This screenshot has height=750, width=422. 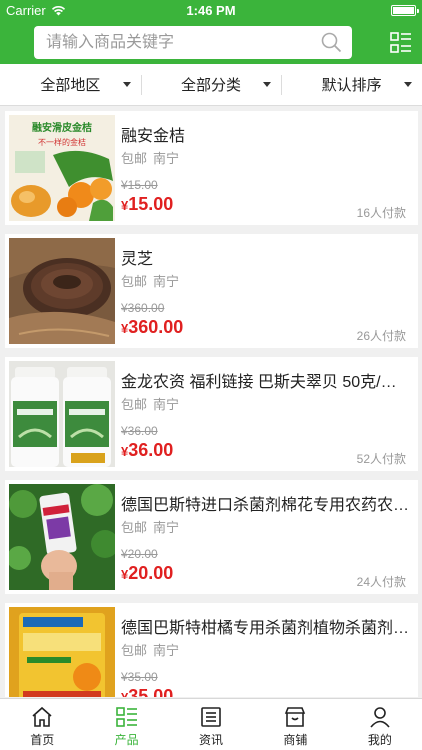 I want to click on battery-icon, so click(x=405, y=10).